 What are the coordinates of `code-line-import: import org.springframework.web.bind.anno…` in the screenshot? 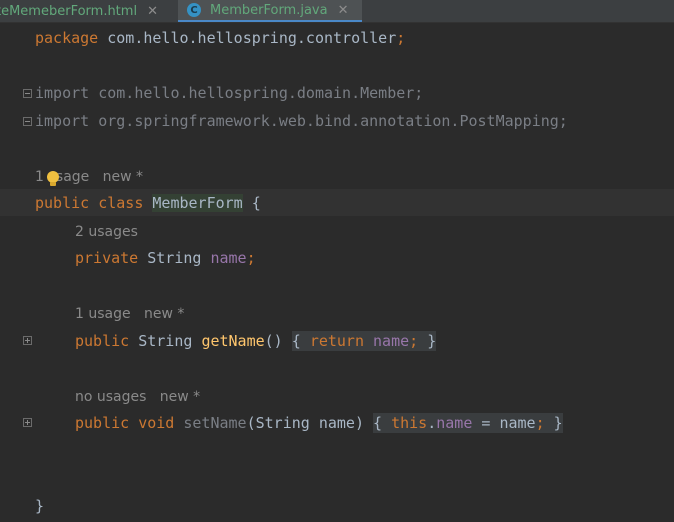 It's located at (301, 121).